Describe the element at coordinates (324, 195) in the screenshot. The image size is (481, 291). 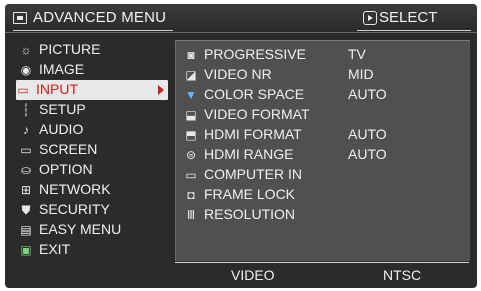
I see `submenu-item-frame-lock: ◘ FRAME LOCK` at that location.